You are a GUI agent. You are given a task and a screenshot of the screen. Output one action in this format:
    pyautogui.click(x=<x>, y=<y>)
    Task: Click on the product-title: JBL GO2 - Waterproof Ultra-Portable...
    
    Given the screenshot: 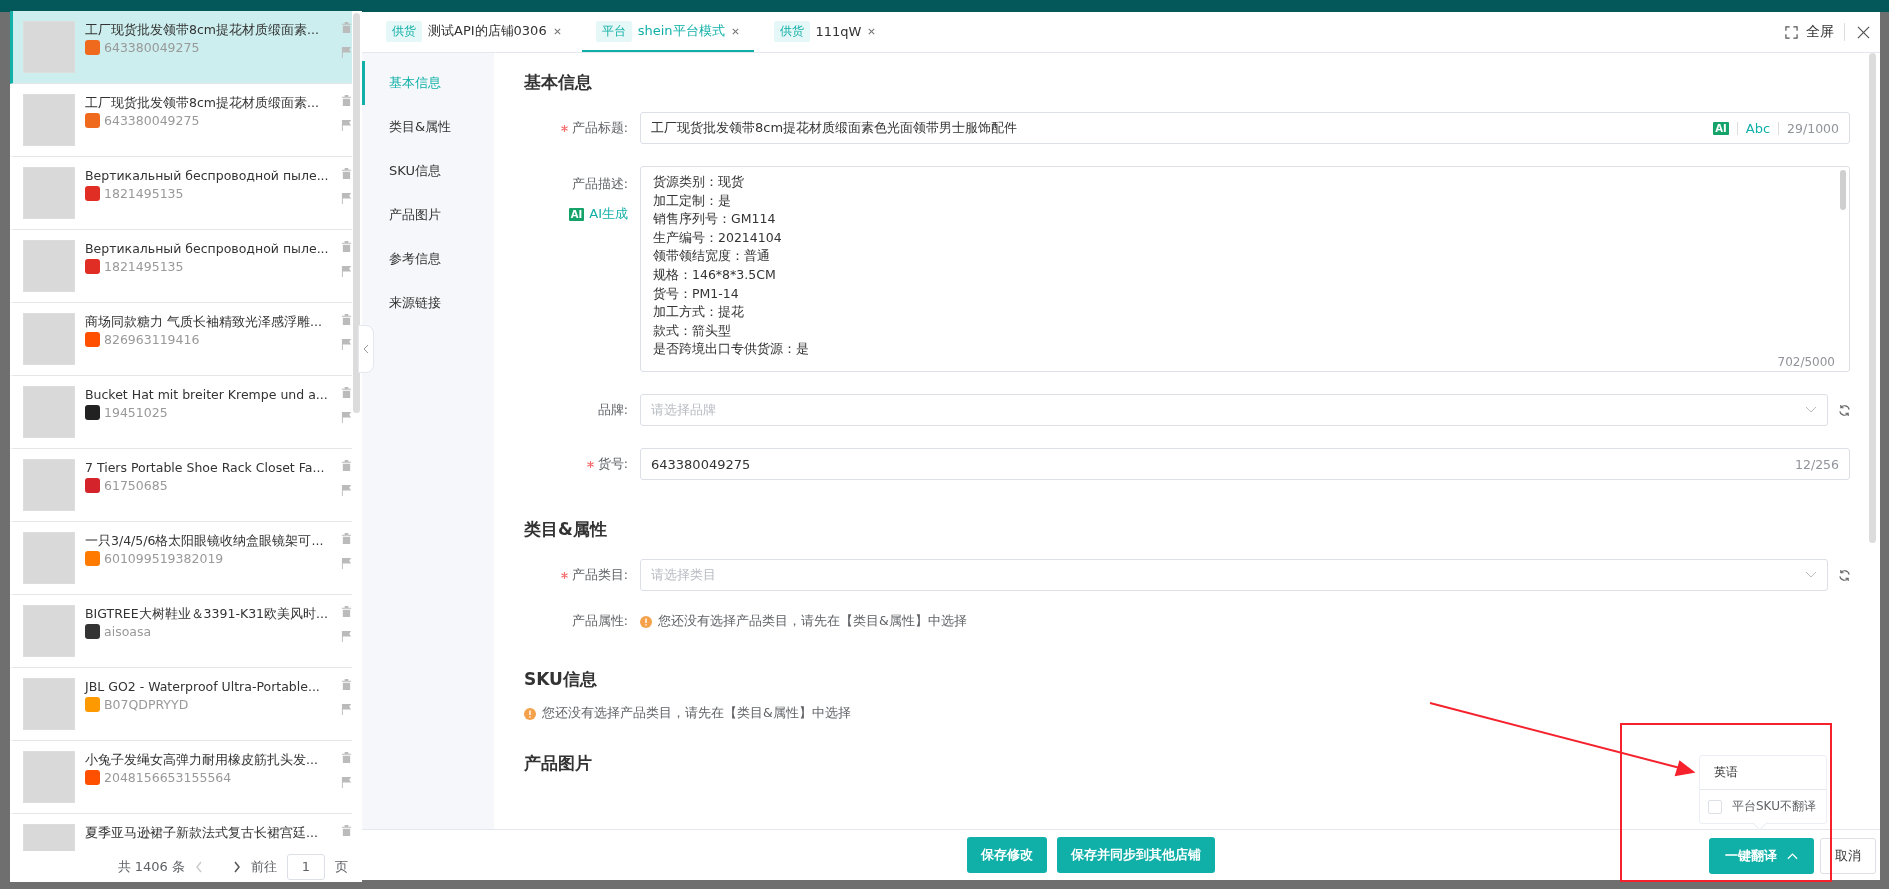 What is the action you would take?
    pyautogui.click(x=203, y=687)
    